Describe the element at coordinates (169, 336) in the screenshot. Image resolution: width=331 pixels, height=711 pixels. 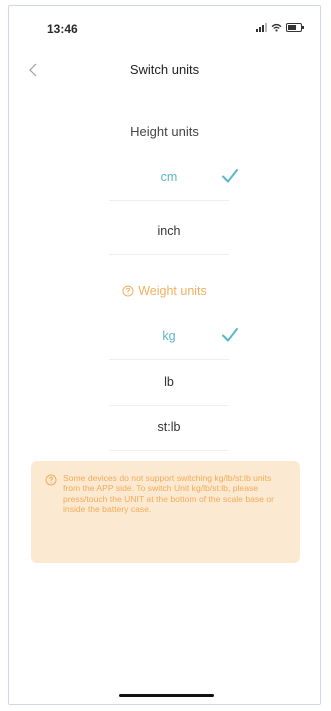
I see `option-label: kg` at that location.